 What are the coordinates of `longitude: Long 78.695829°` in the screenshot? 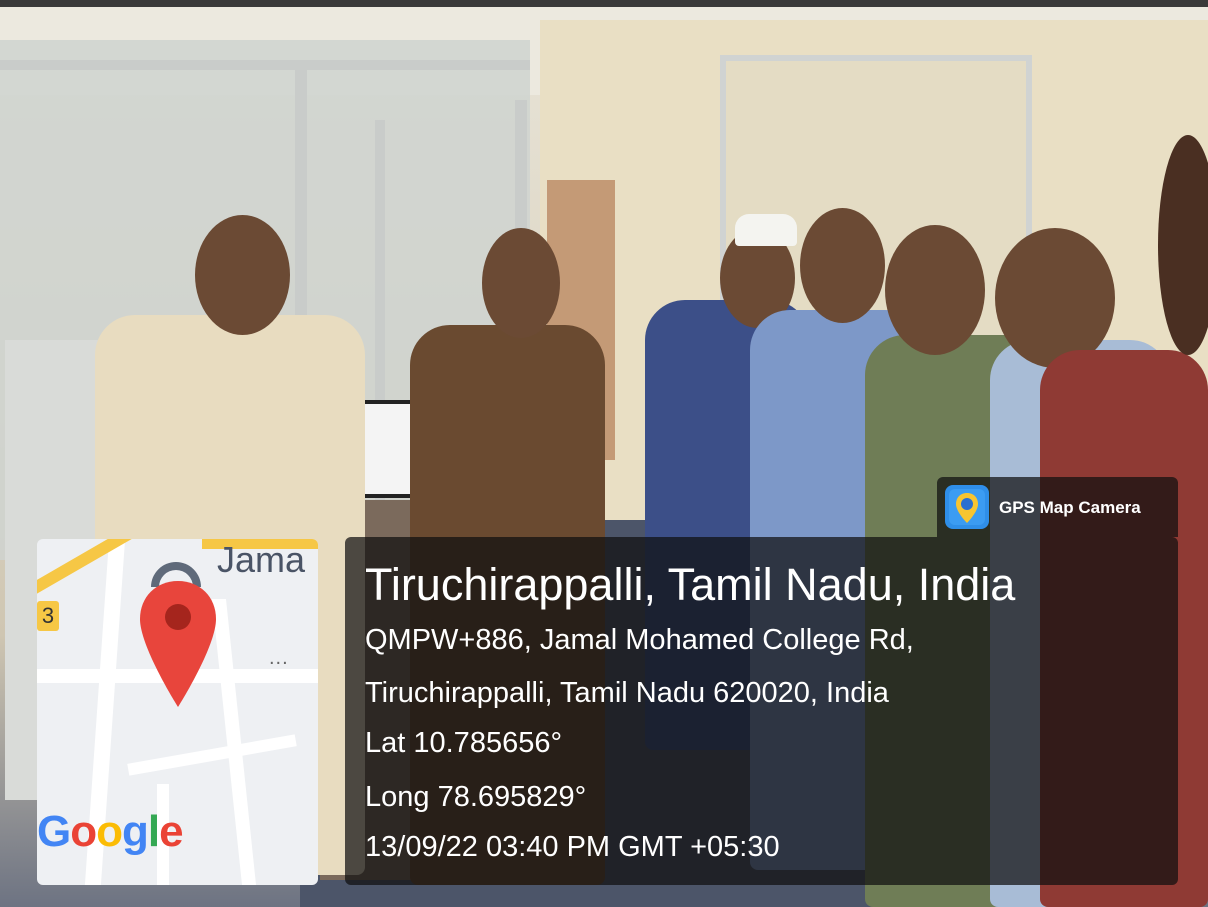 It's located at (476, 797).